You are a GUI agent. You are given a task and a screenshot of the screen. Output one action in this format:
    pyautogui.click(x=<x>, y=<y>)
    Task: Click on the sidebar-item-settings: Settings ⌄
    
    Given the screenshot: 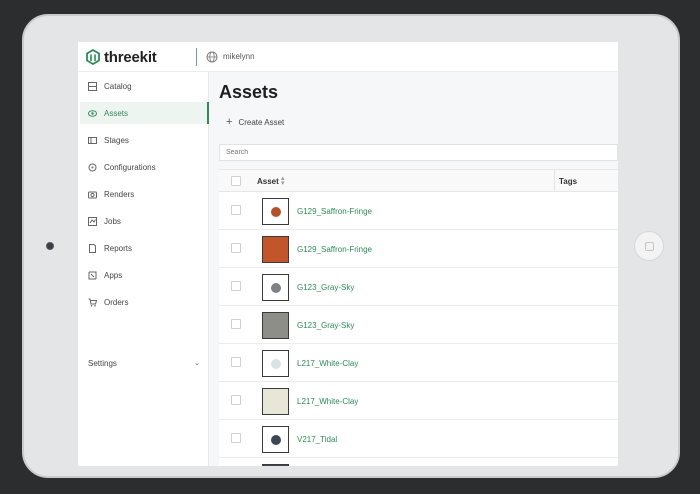 What is the action you would take?
    pyautogui.click(x=144, y=363)
    